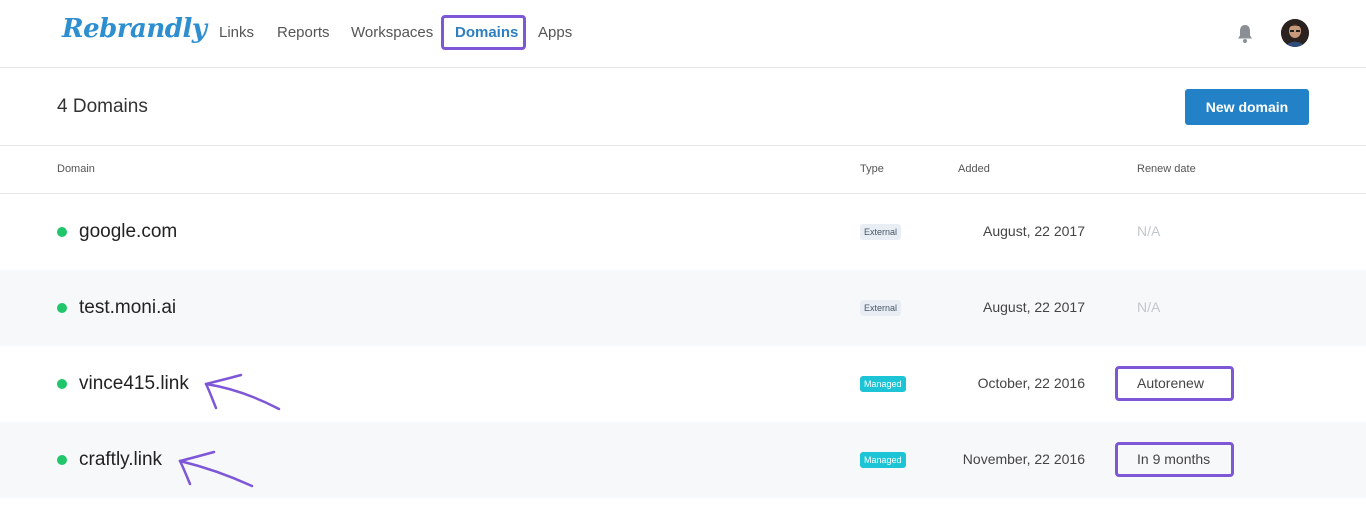 The image size is (1366, 520). What do you see at coordinates (392, 33) in the screenshot?
I see `nav-workspaces: Workspaces` at bounding box center [392, 33].